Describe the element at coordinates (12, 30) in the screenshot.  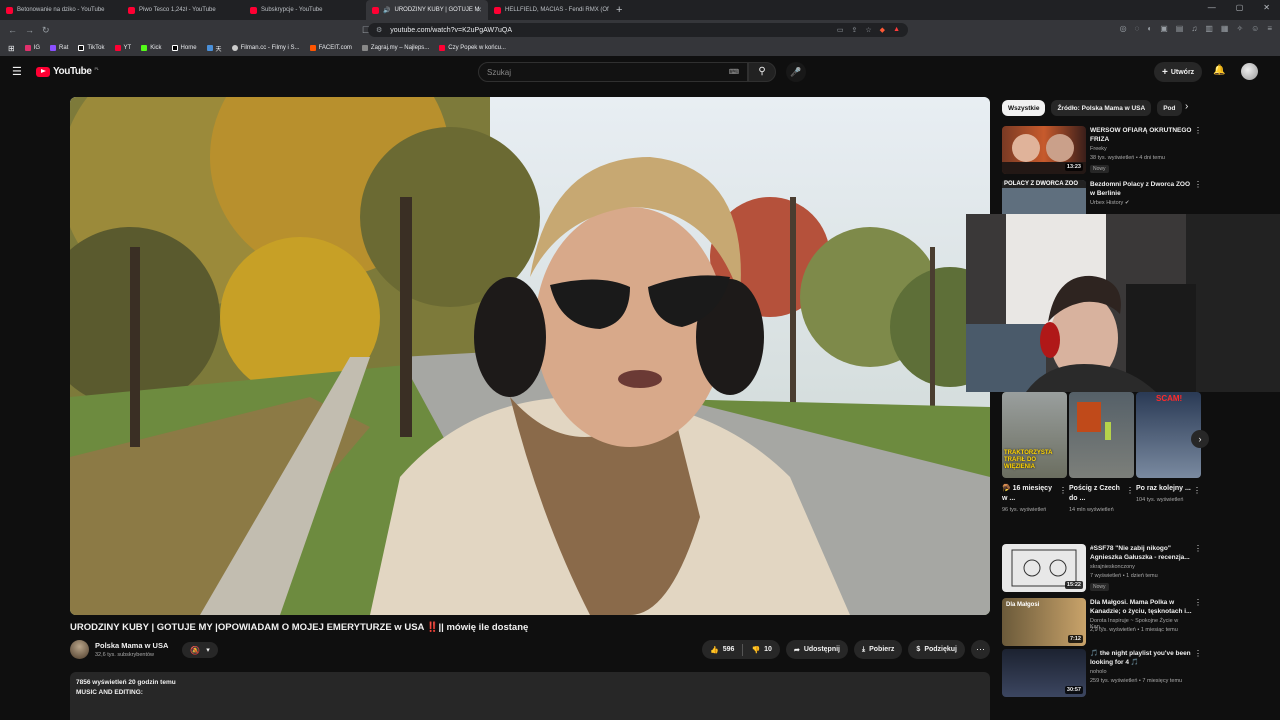
I see `back-icon: ←` at that location.